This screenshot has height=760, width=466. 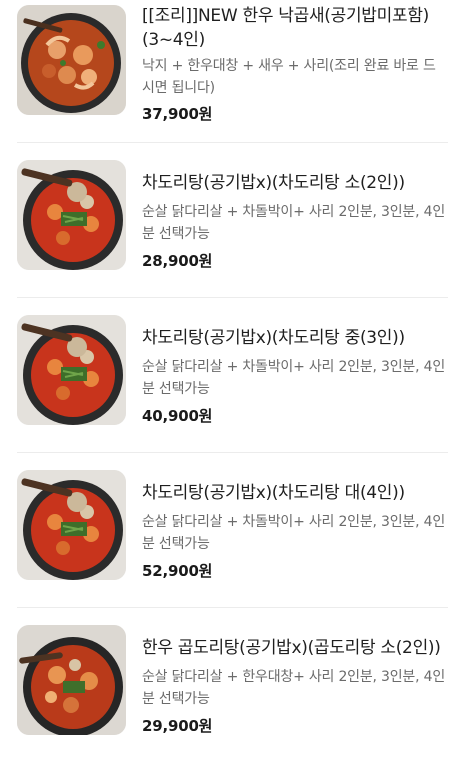 What do you see at coordinates (177, 114) in the screenshot?
I see `menu-item-price: 37,900원` at bounding box center [177, 114].